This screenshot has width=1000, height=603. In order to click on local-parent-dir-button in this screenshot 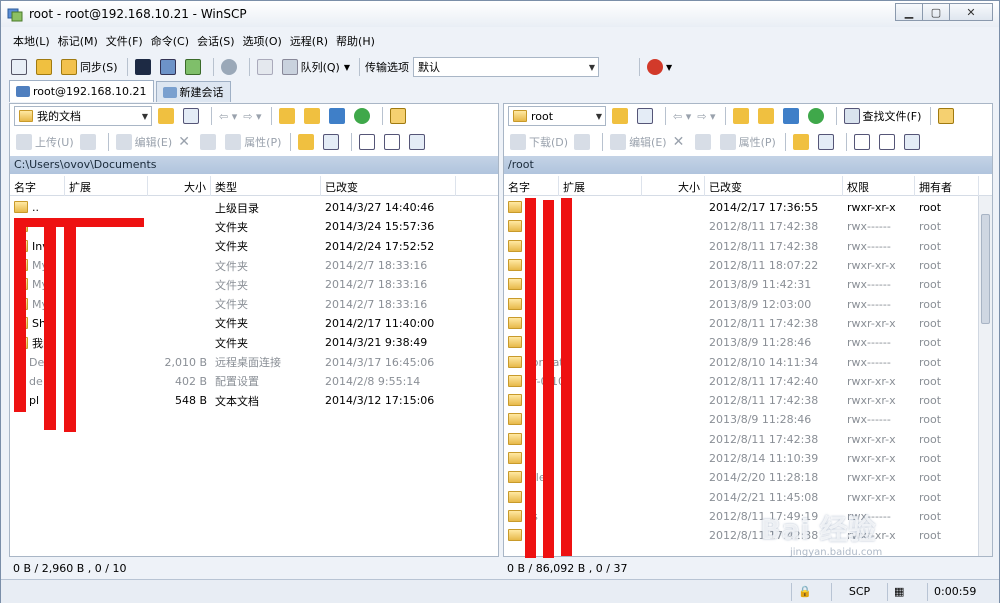, I will do `click(288, 116)`.